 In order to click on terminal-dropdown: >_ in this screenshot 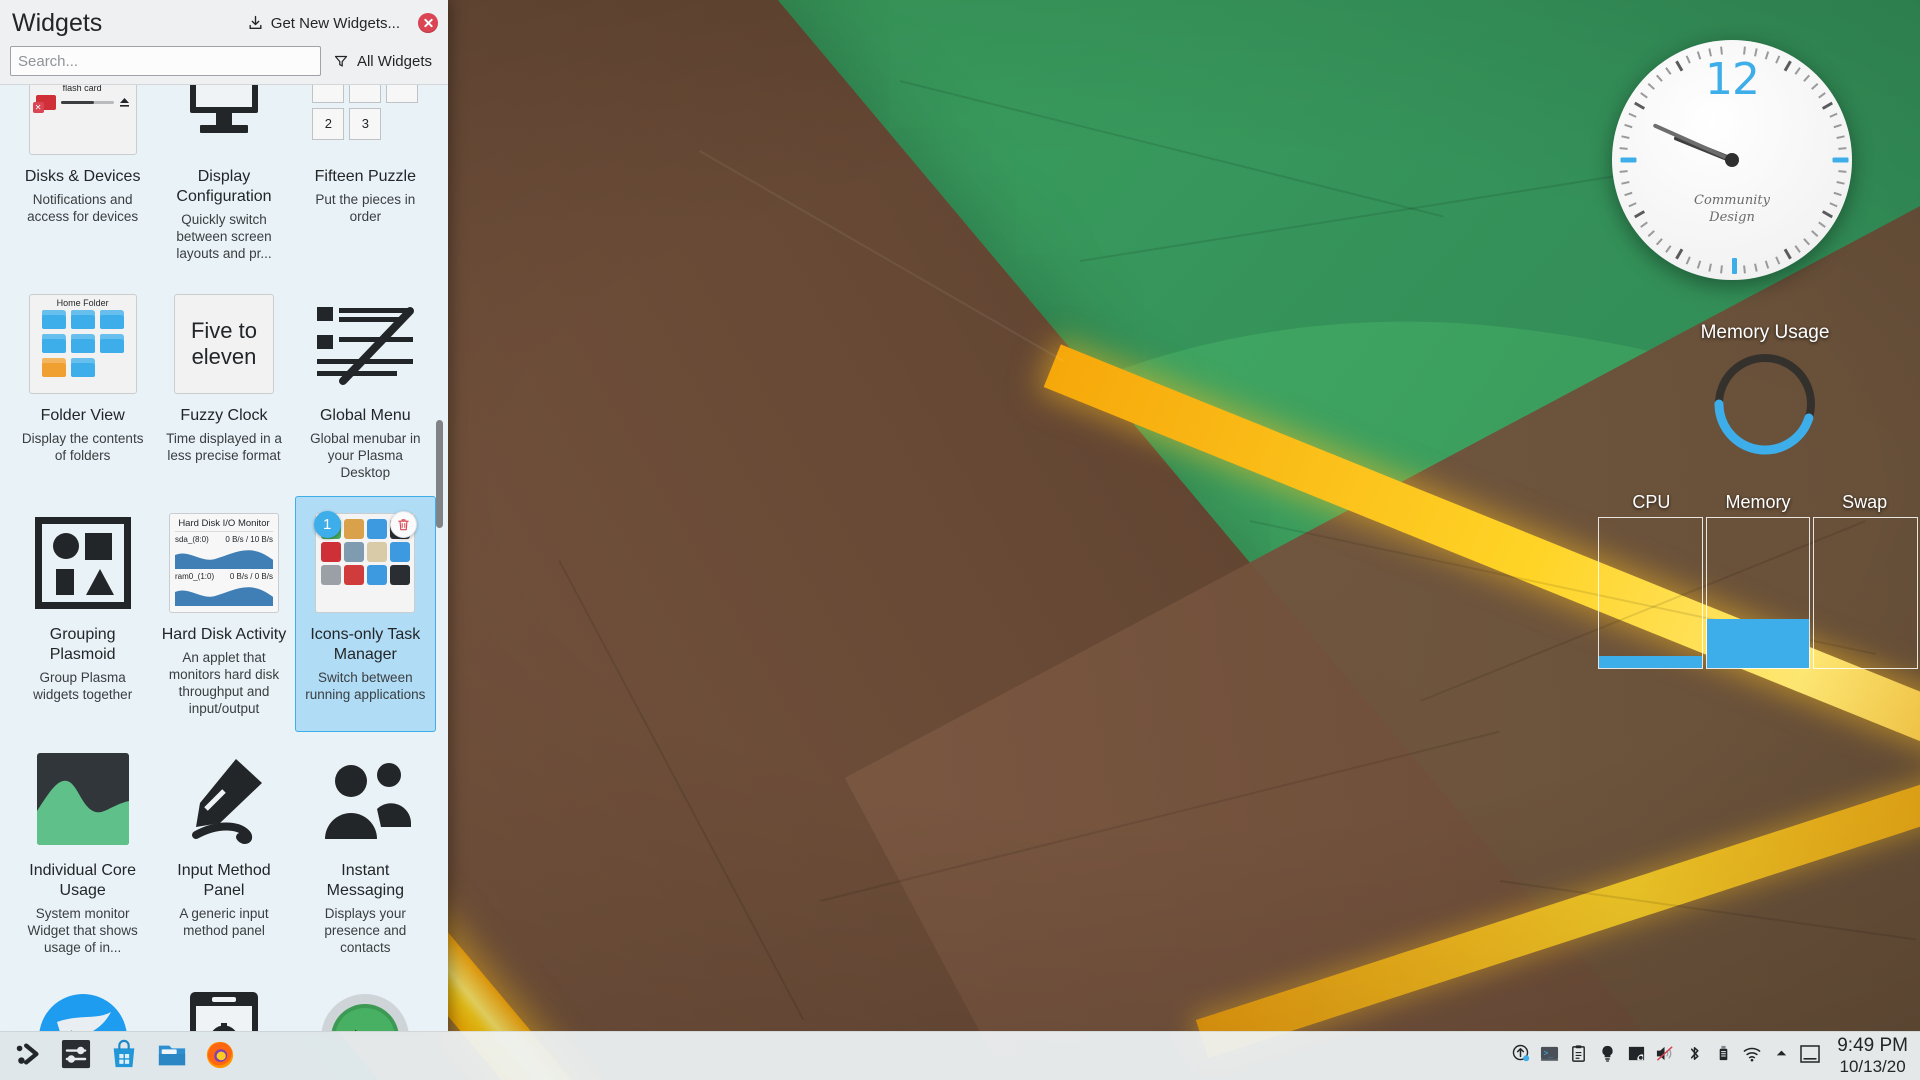, I will do `click(1549, 1056)`.